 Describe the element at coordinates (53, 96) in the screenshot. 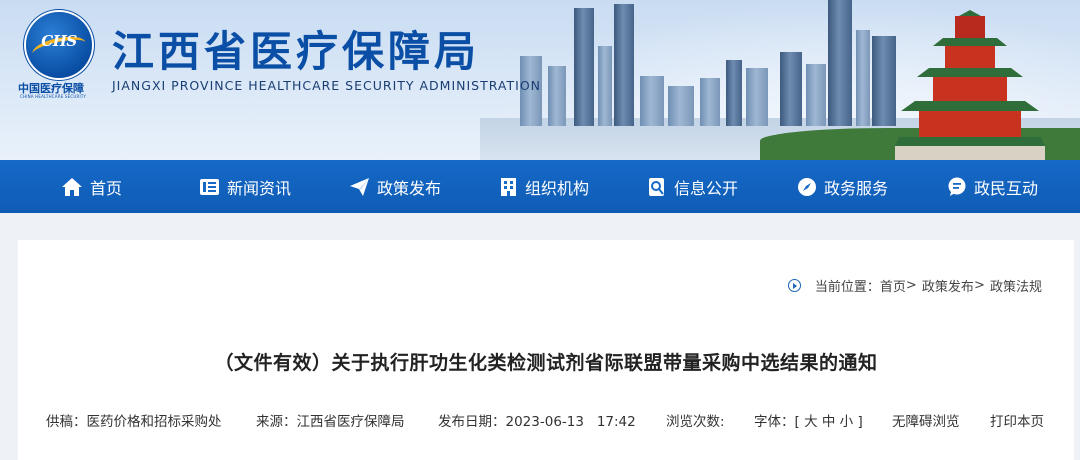

I see `logo-caption-en: CHINA HEALTHCARE SECURITY` at that location.